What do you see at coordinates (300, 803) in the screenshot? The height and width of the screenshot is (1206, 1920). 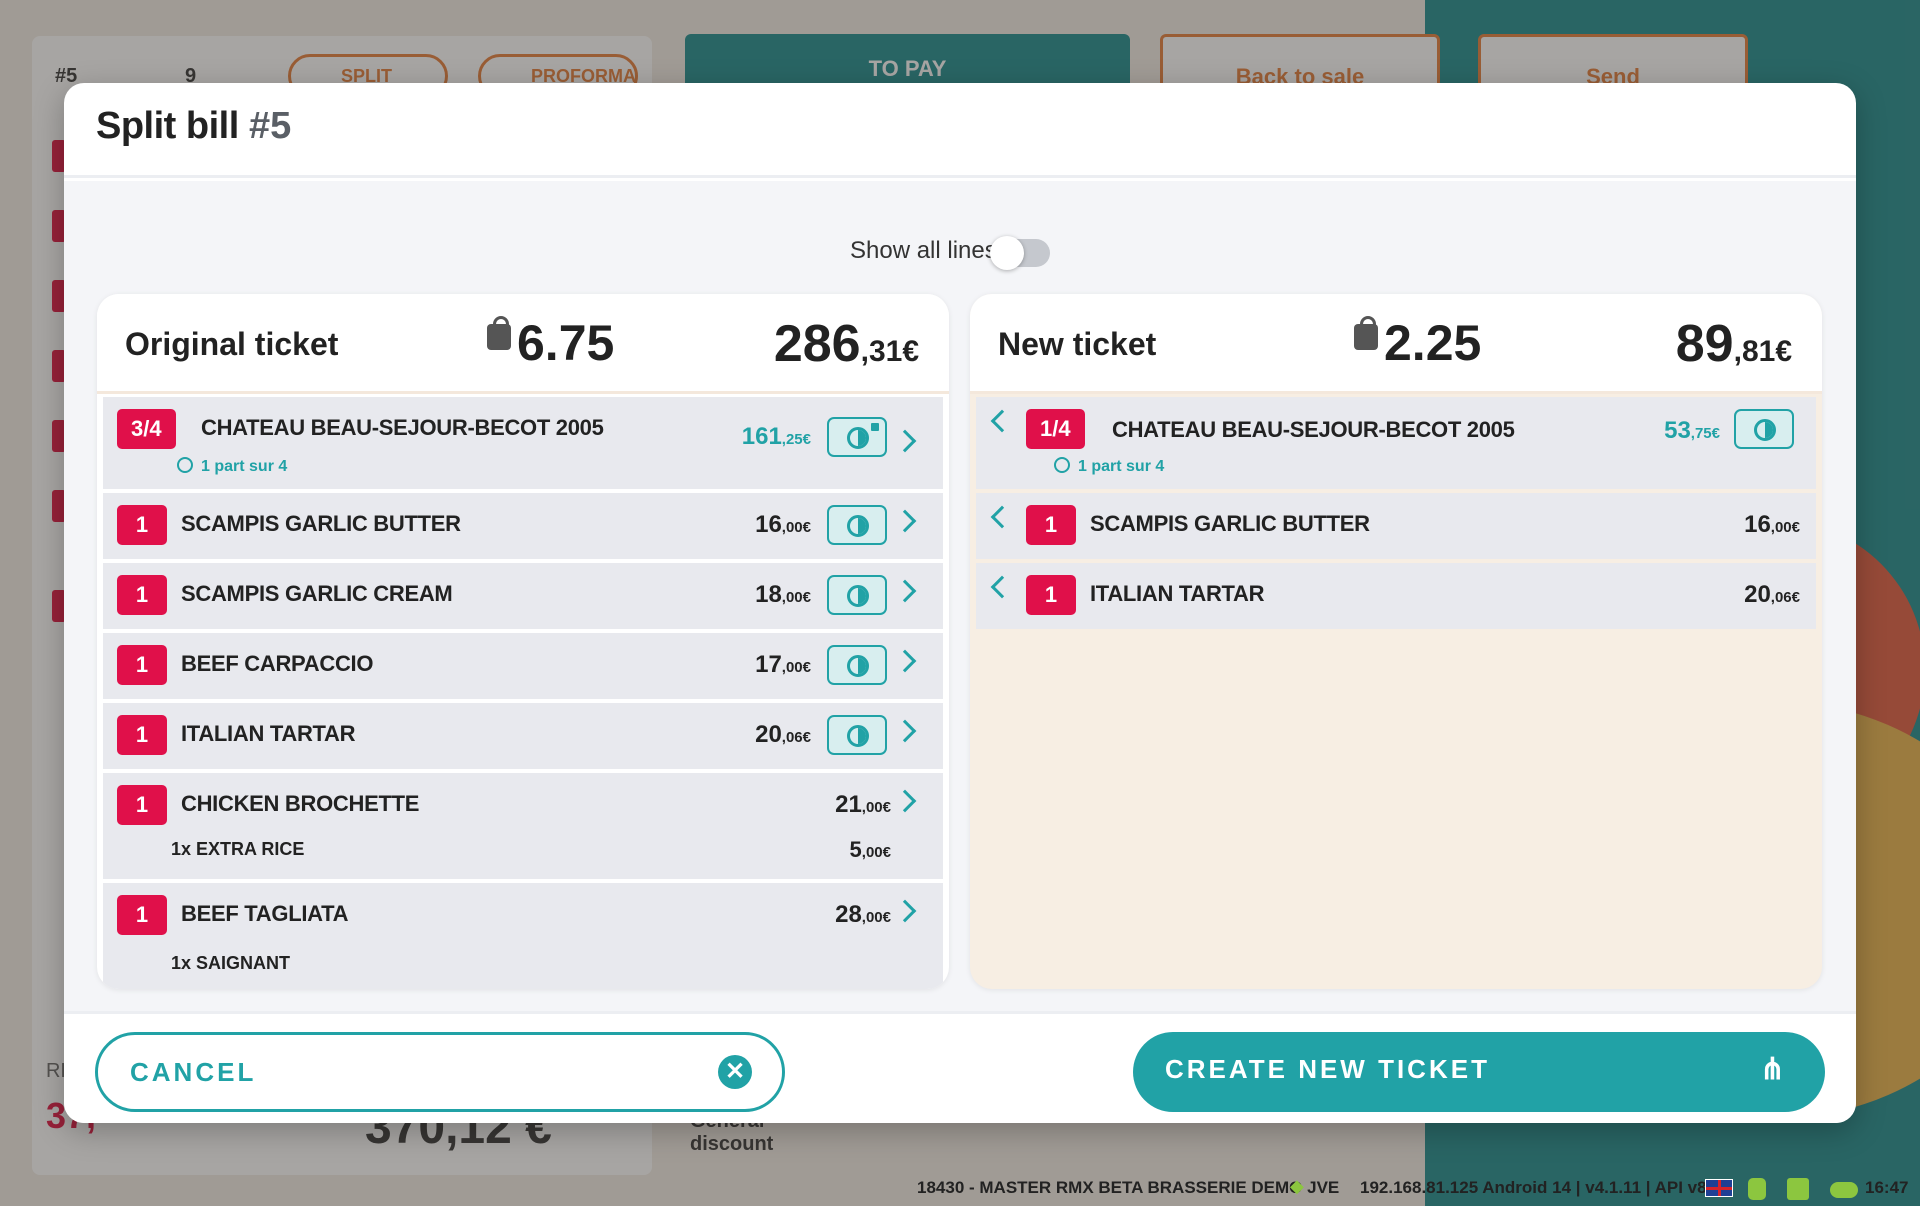 I see `item-name: CHICKEN BROCHETTE` at bounding box center [300, 803].